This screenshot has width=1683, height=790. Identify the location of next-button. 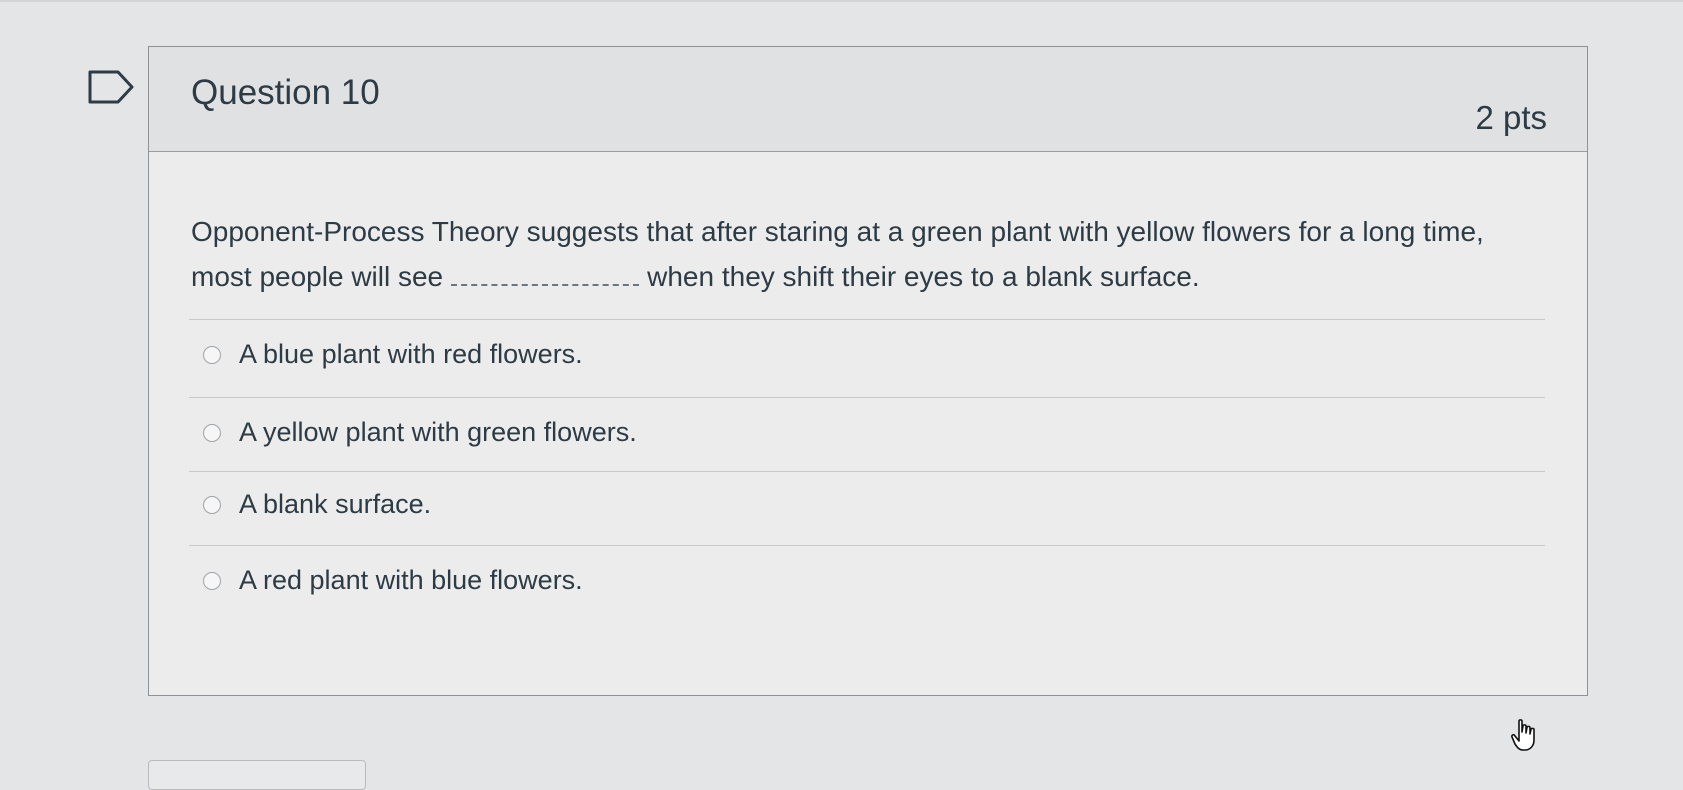
(257, 775).